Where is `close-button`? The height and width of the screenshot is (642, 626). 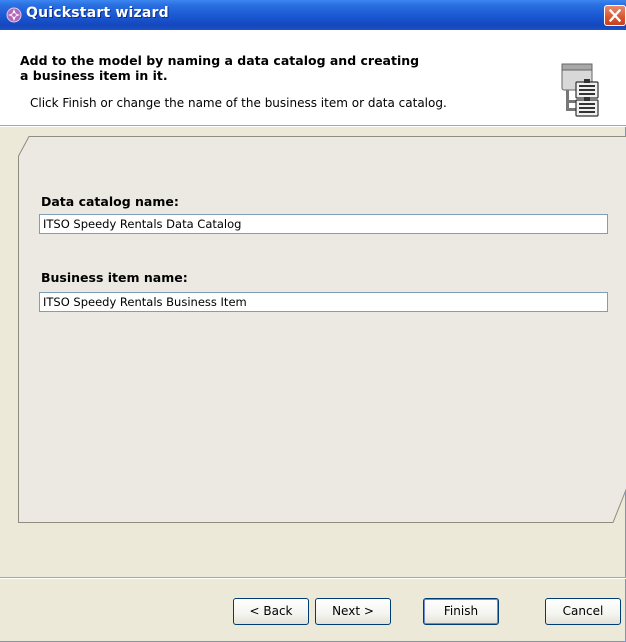
close-button is located at coordinates (615, 15).